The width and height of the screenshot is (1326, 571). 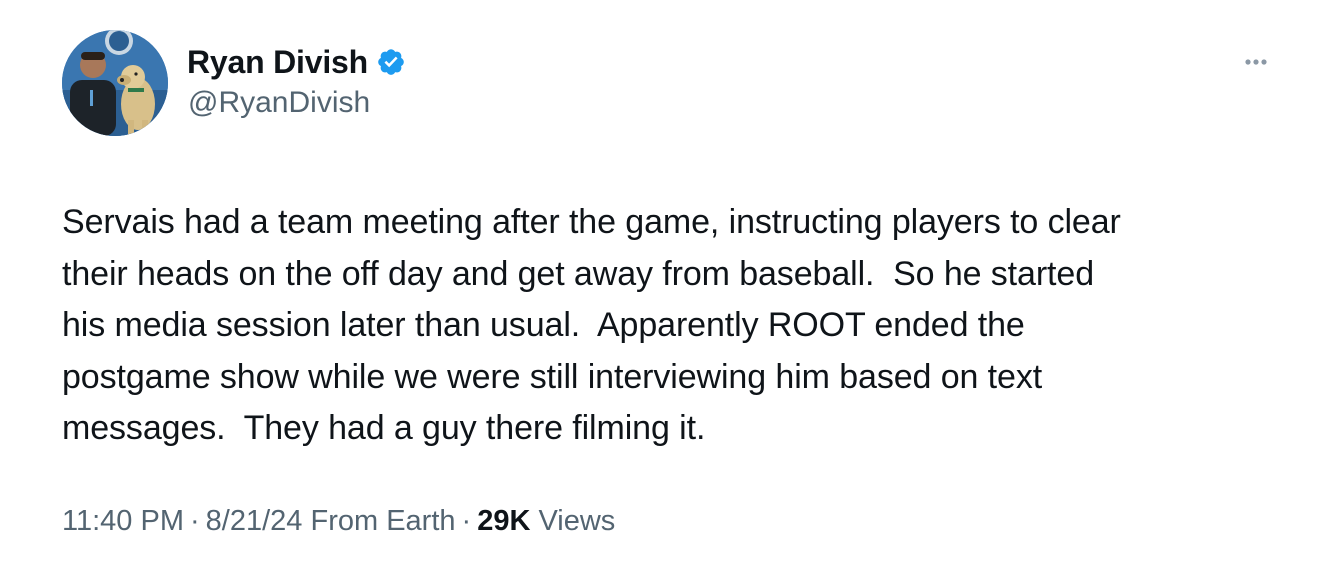 What do you see at coordinates (503, 521) in the screenshot?
I see `views-count: 29K` at bounding box center [503, 521].